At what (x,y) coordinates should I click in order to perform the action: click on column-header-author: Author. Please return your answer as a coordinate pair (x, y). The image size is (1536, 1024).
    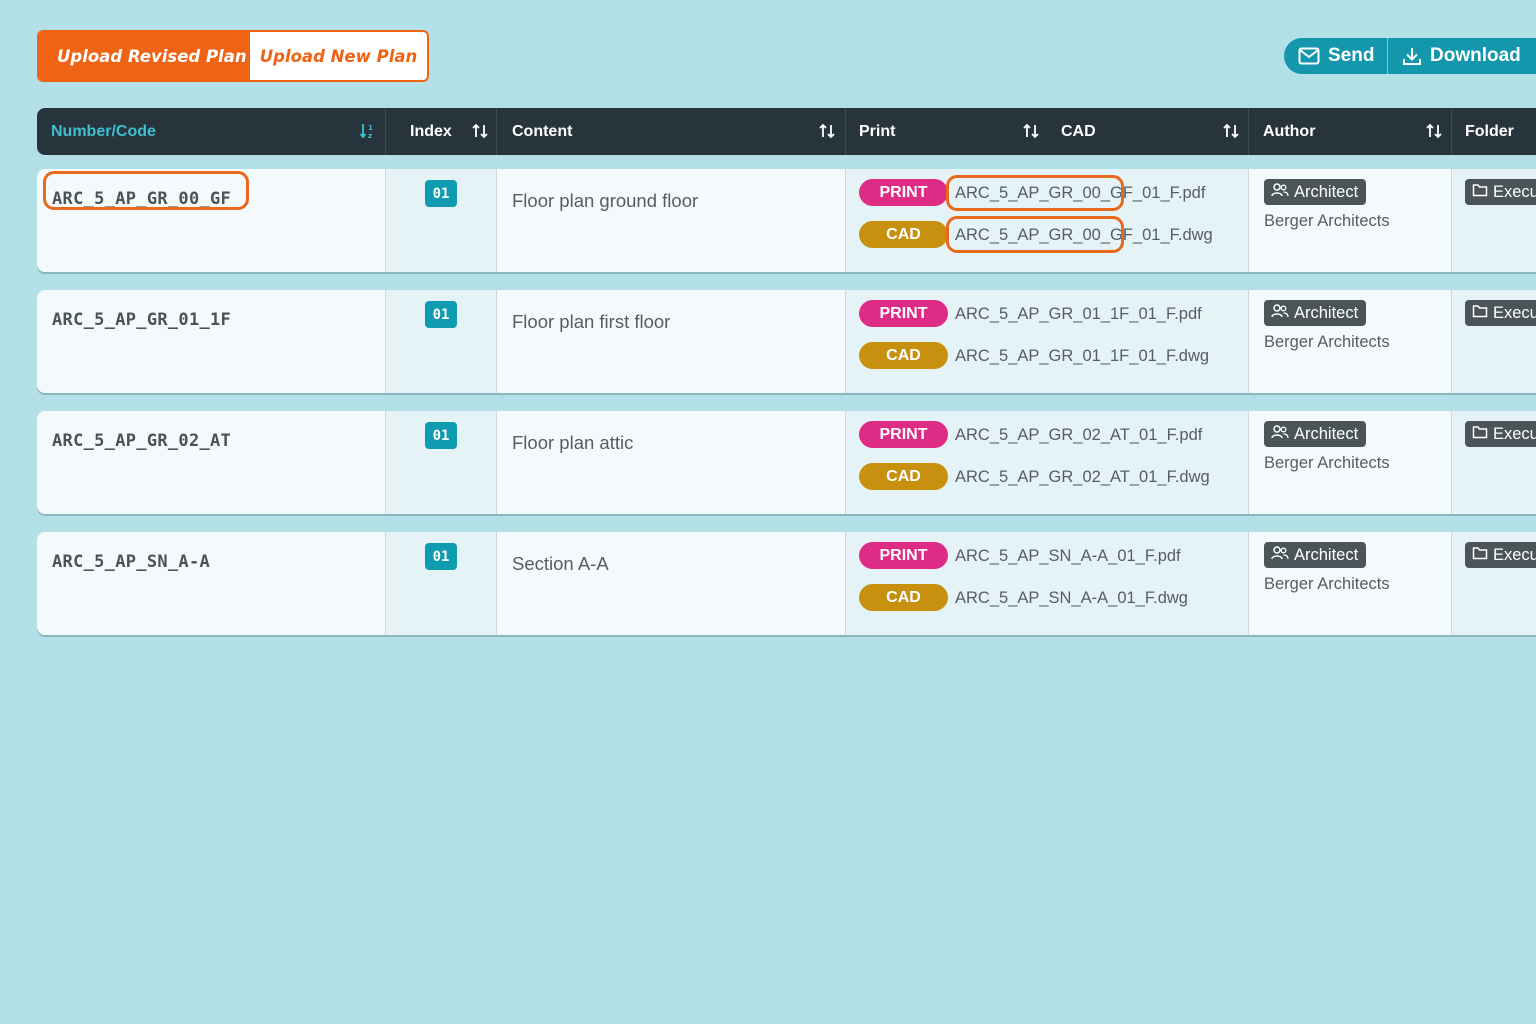
    Looking at the image, I should click on (1355, 131).